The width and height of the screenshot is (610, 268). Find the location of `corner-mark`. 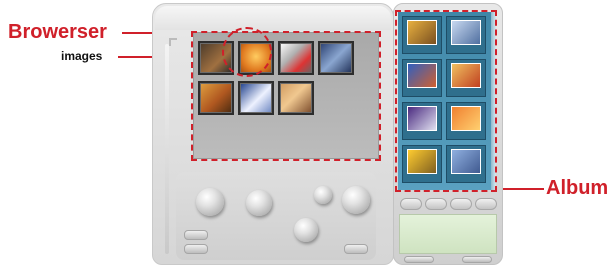

corner-mark is located at coordinates (173, 42).